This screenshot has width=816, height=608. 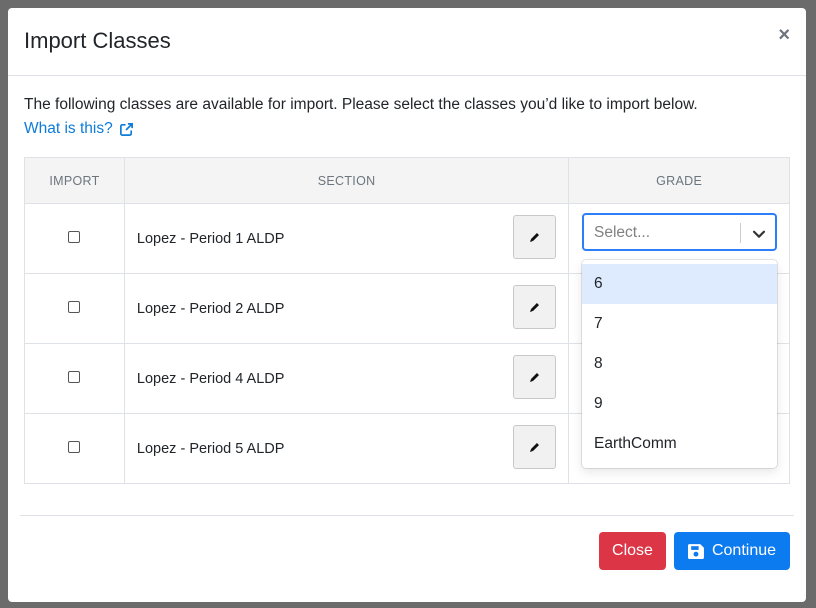 What do you see at coordinates (407, 42) in the screenshot?
I see `dialog-header: Import Classes ×` at bounding box center [407, 42].